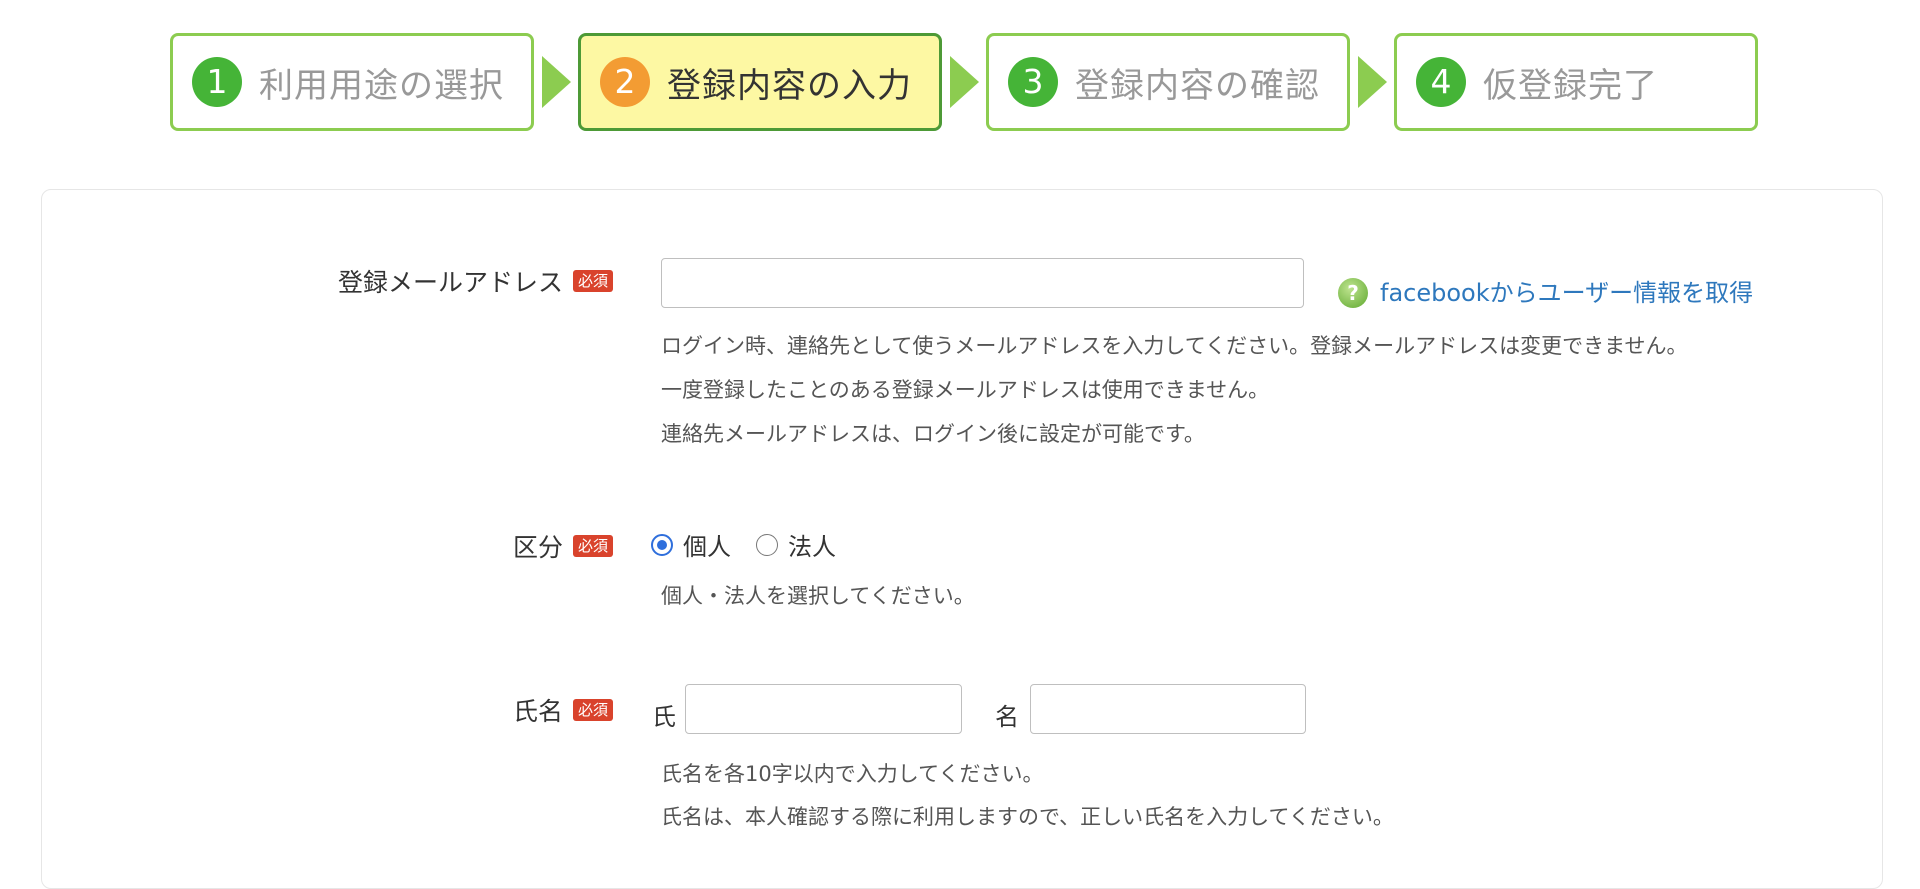 This screenshot has height=889, width=1920. What do you see at coordinates (1570, 85) in the screenshot?
I see `step-label: 仮登録完了` at bounding box center [1570, 85].